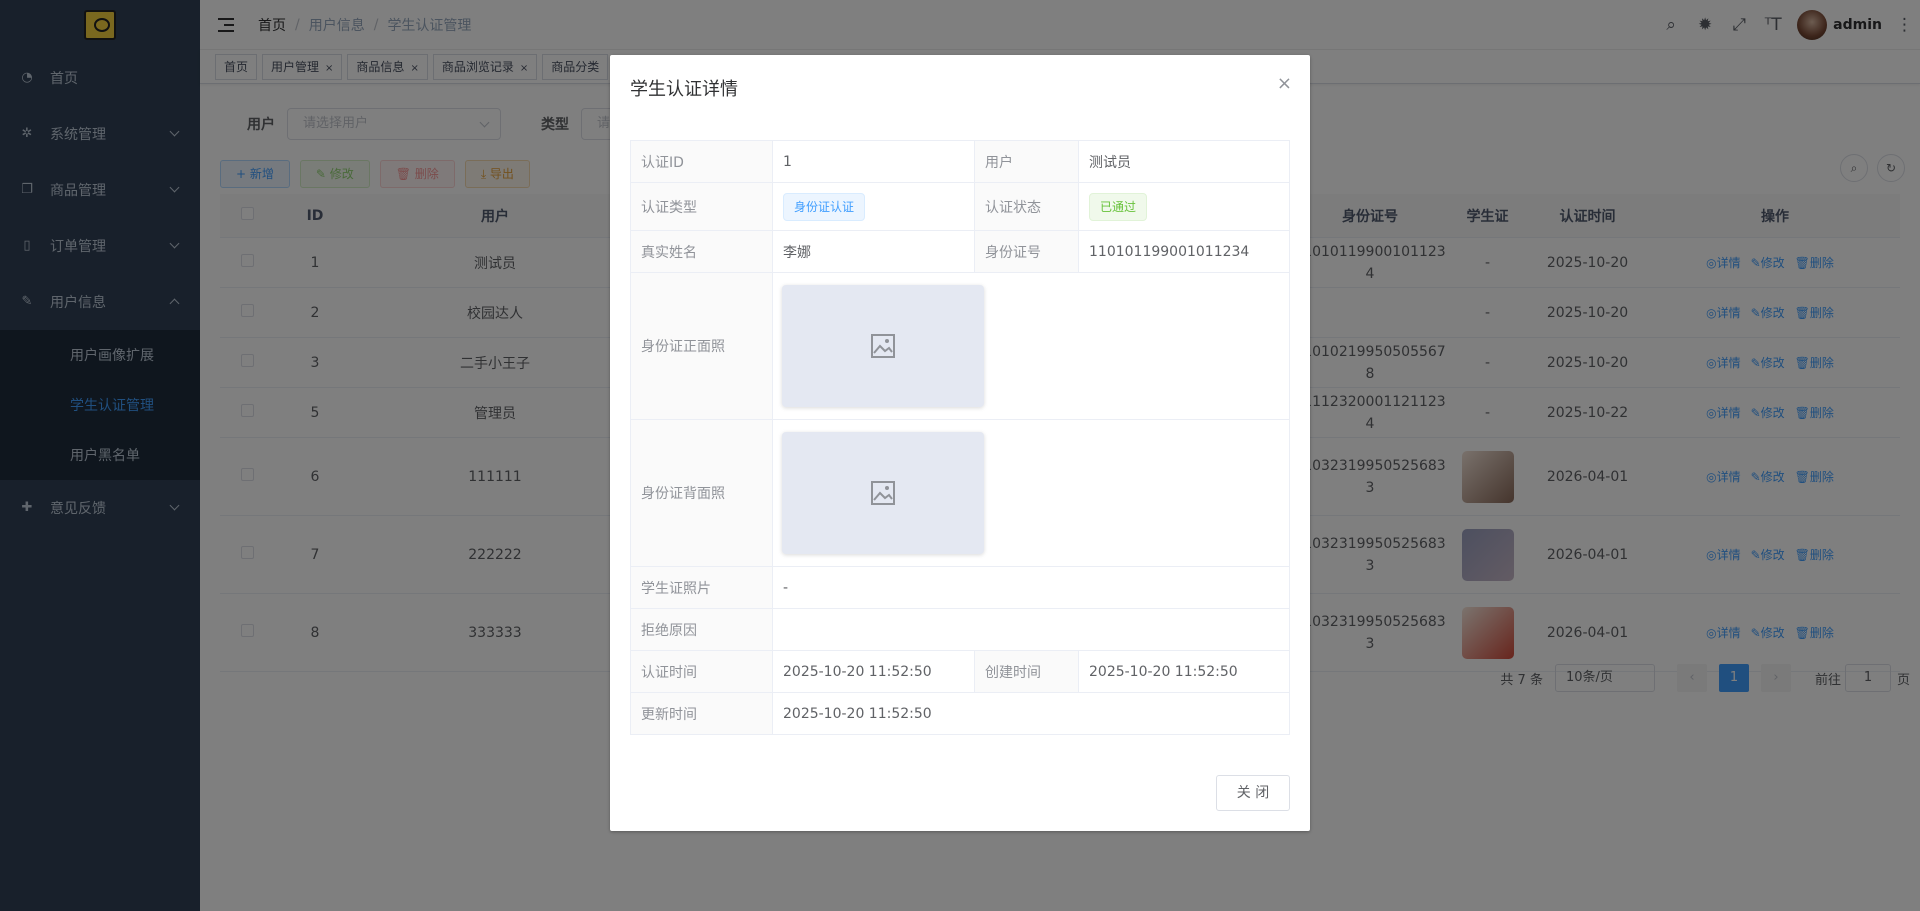 This screenshot has width=1920, height=911. What do you see at coordinates (701, 161) in the screenshot?
I see `field-label: 认证ID` at bounding box center [701, 161].